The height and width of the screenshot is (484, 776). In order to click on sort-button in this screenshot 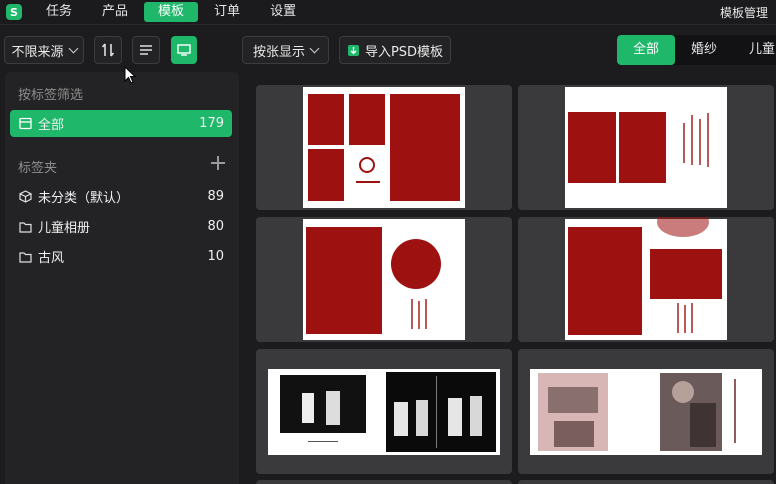, I will do `click(108, 50)`.